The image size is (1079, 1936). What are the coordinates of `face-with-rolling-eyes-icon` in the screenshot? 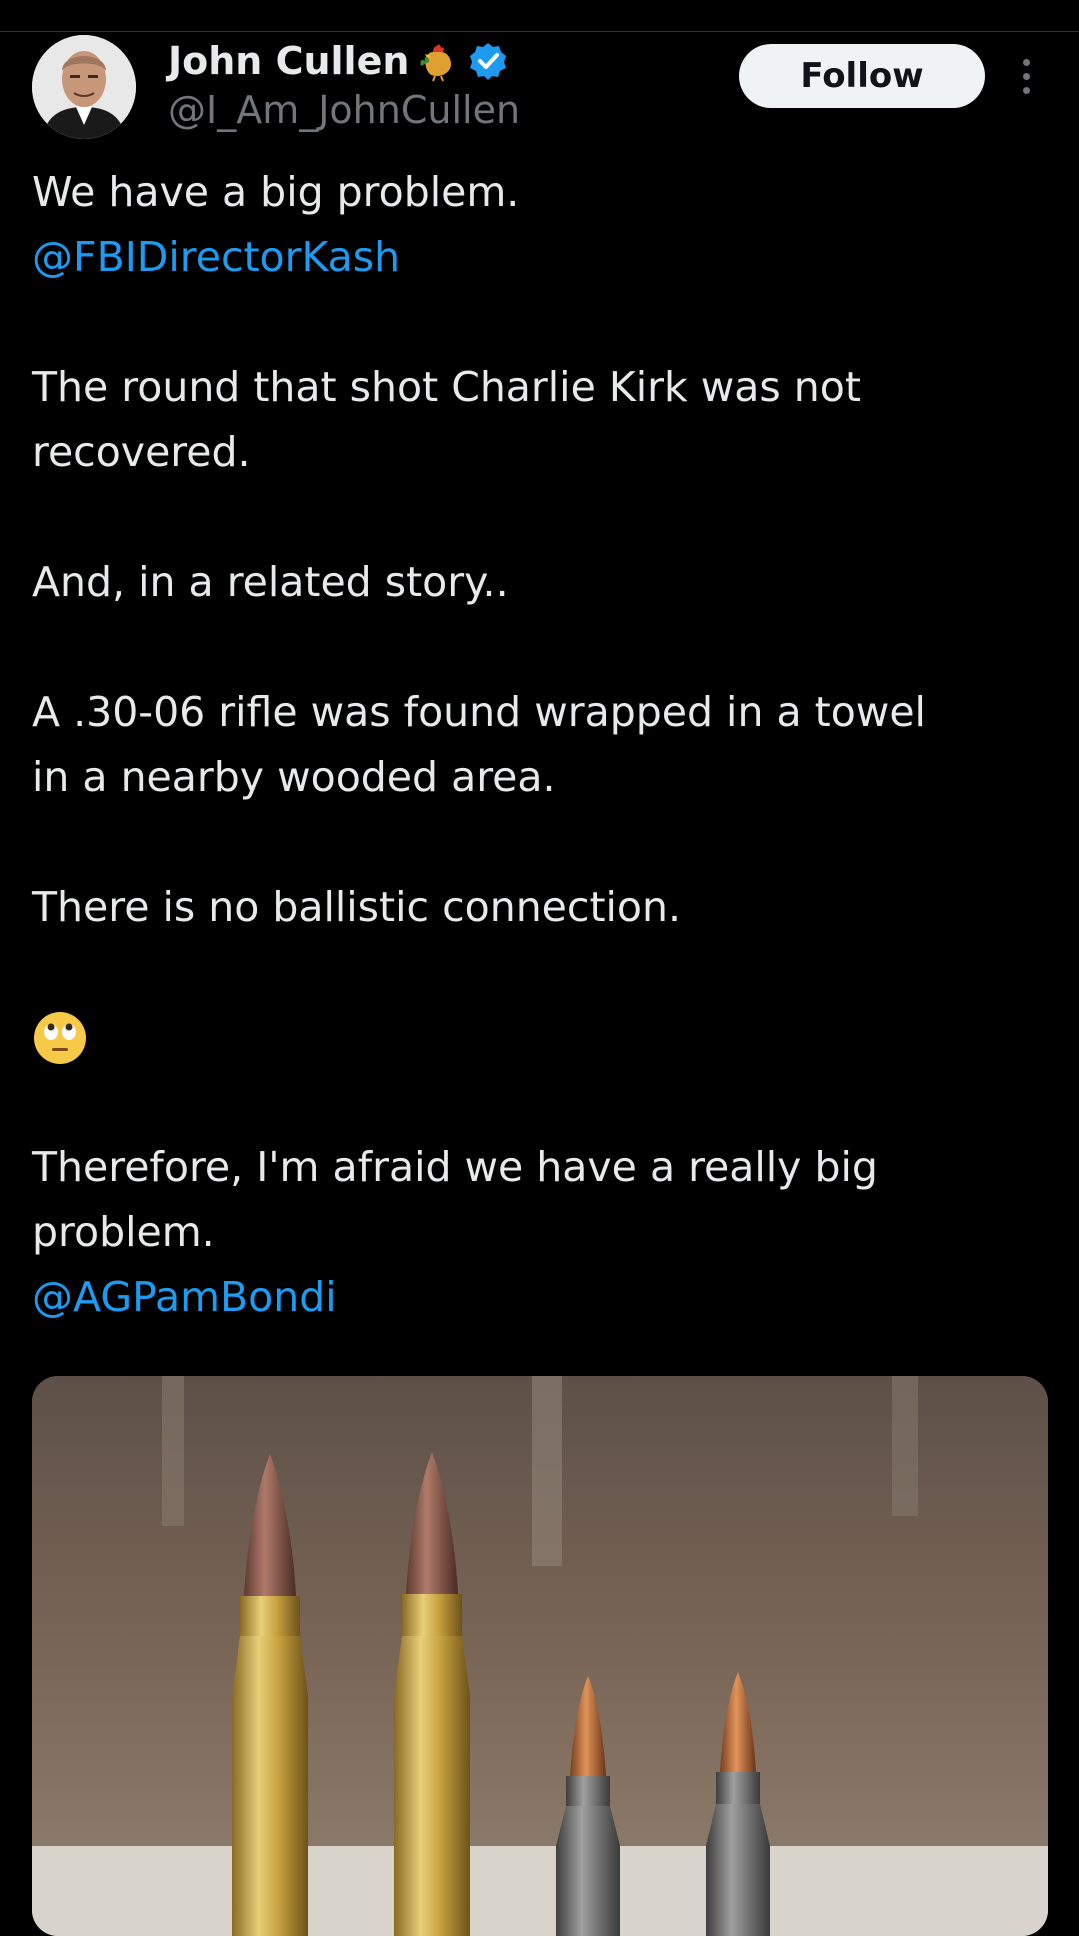 It's located at (542, 1037).